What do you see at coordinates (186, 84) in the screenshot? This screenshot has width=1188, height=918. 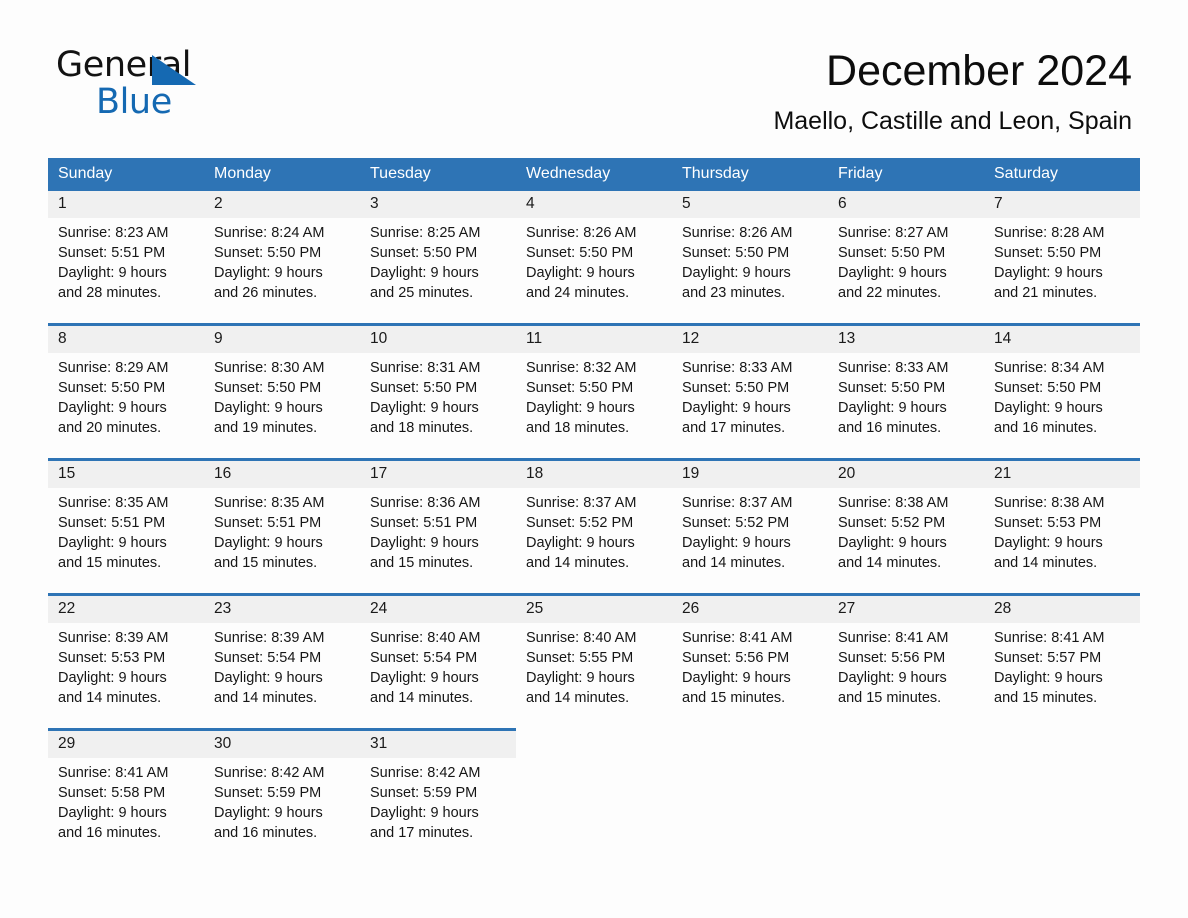 I see `generalblue-logo: General Blue` at bounding box center [186, 84].